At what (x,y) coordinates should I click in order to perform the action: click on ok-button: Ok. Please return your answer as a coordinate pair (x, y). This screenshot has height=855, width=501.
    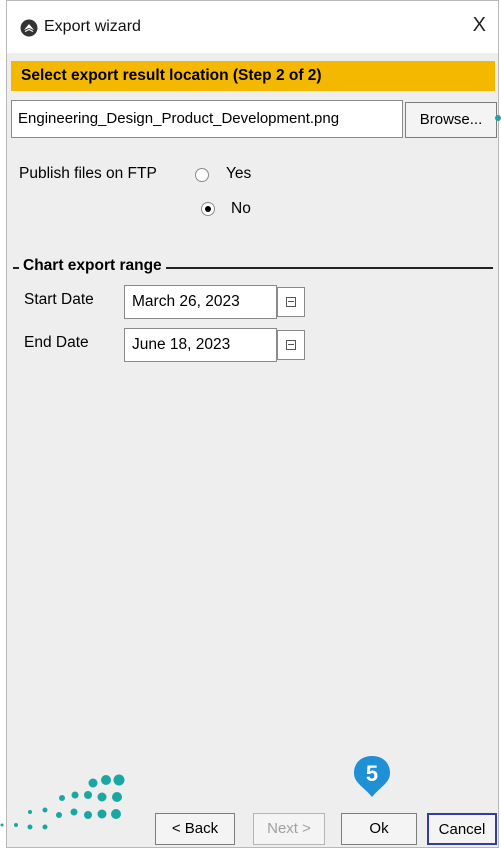
    Looking at the image, I should click on (379, 829).